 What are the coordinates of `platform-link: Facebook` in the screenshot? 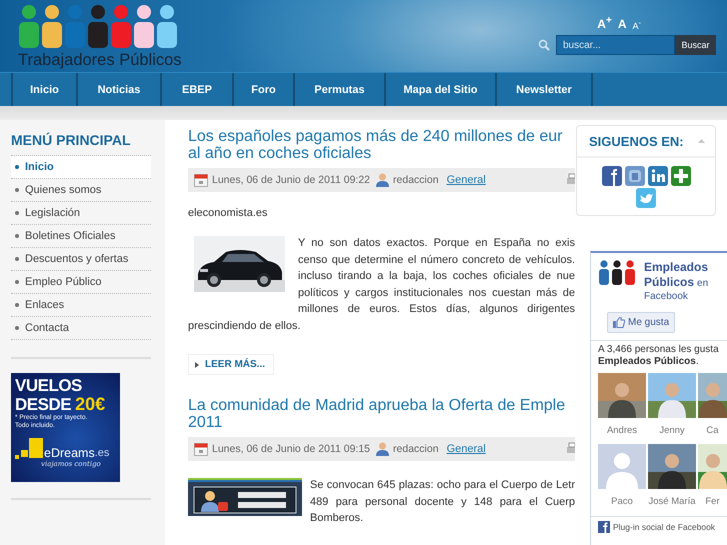 It's located at (676, 297).